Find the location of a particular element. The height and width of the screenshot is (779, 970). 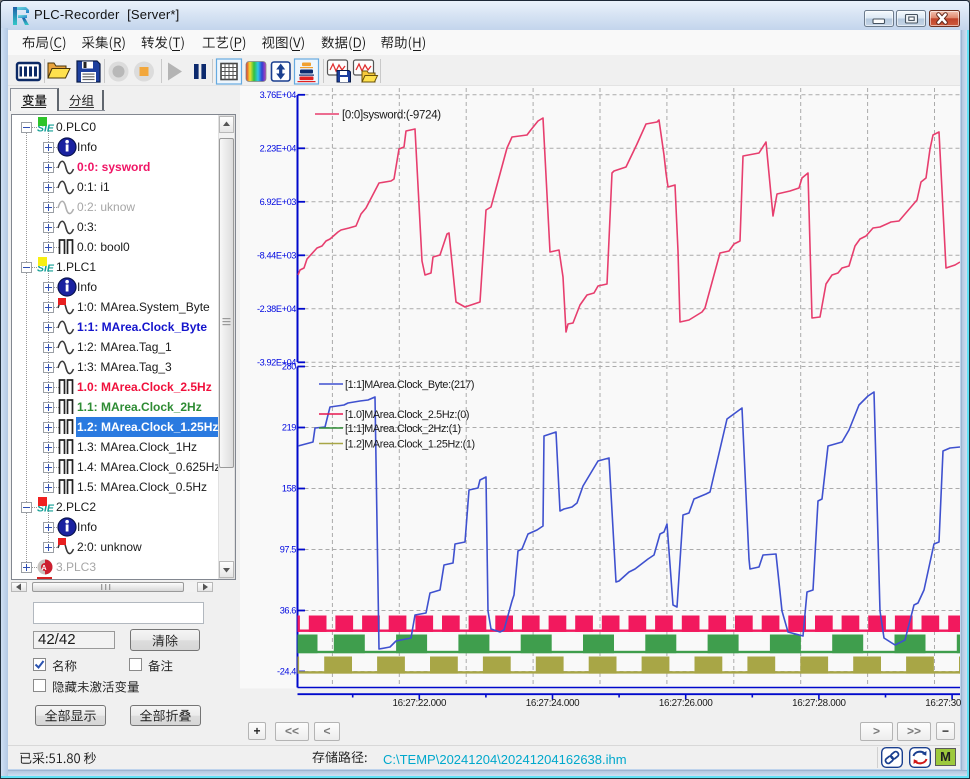

svg-text: [1.2]MArea.Clock_1.25Hz:(1) is located at coordinates (410, 445).